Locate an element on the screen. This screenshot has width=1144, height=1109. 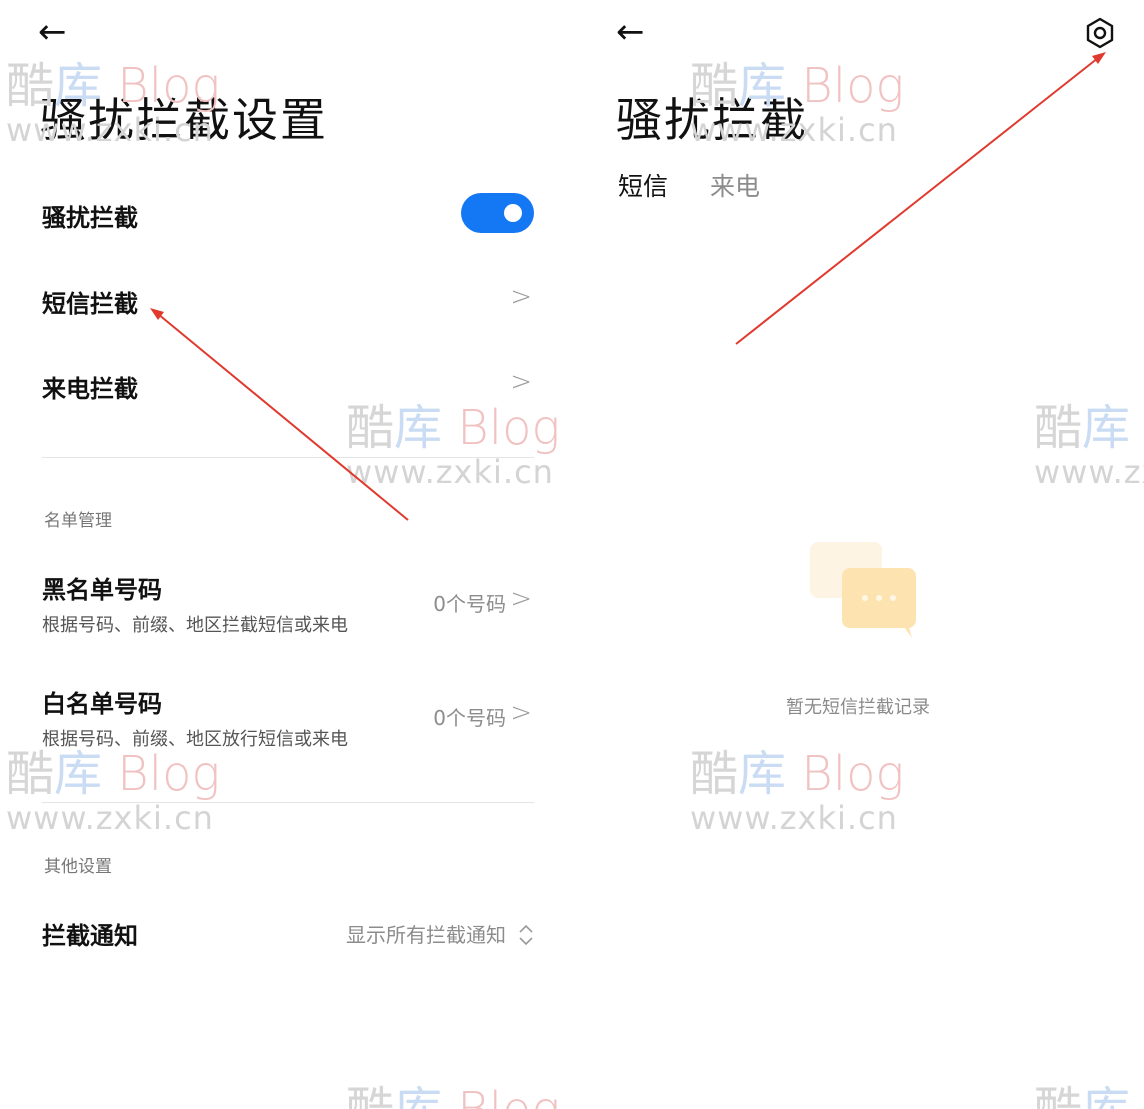
page-title: 骚扰拦截 is located at coordinates (712, 120).